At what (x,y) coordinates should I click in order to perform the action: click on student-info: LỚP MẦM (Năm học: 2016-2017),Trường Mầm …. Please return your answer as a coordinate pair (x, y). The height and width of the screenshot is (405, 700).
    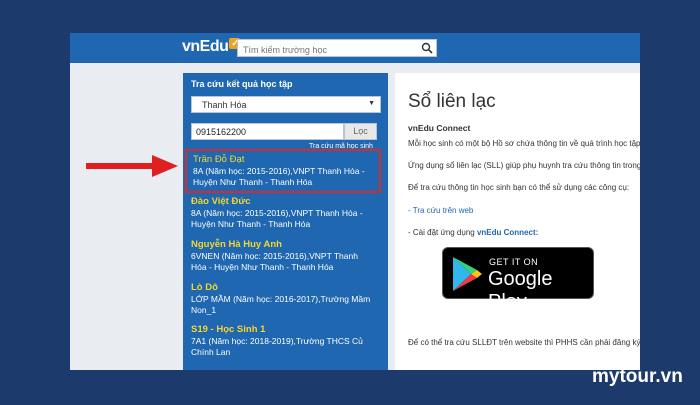
    Looking at the image, I should click on (281, 304).